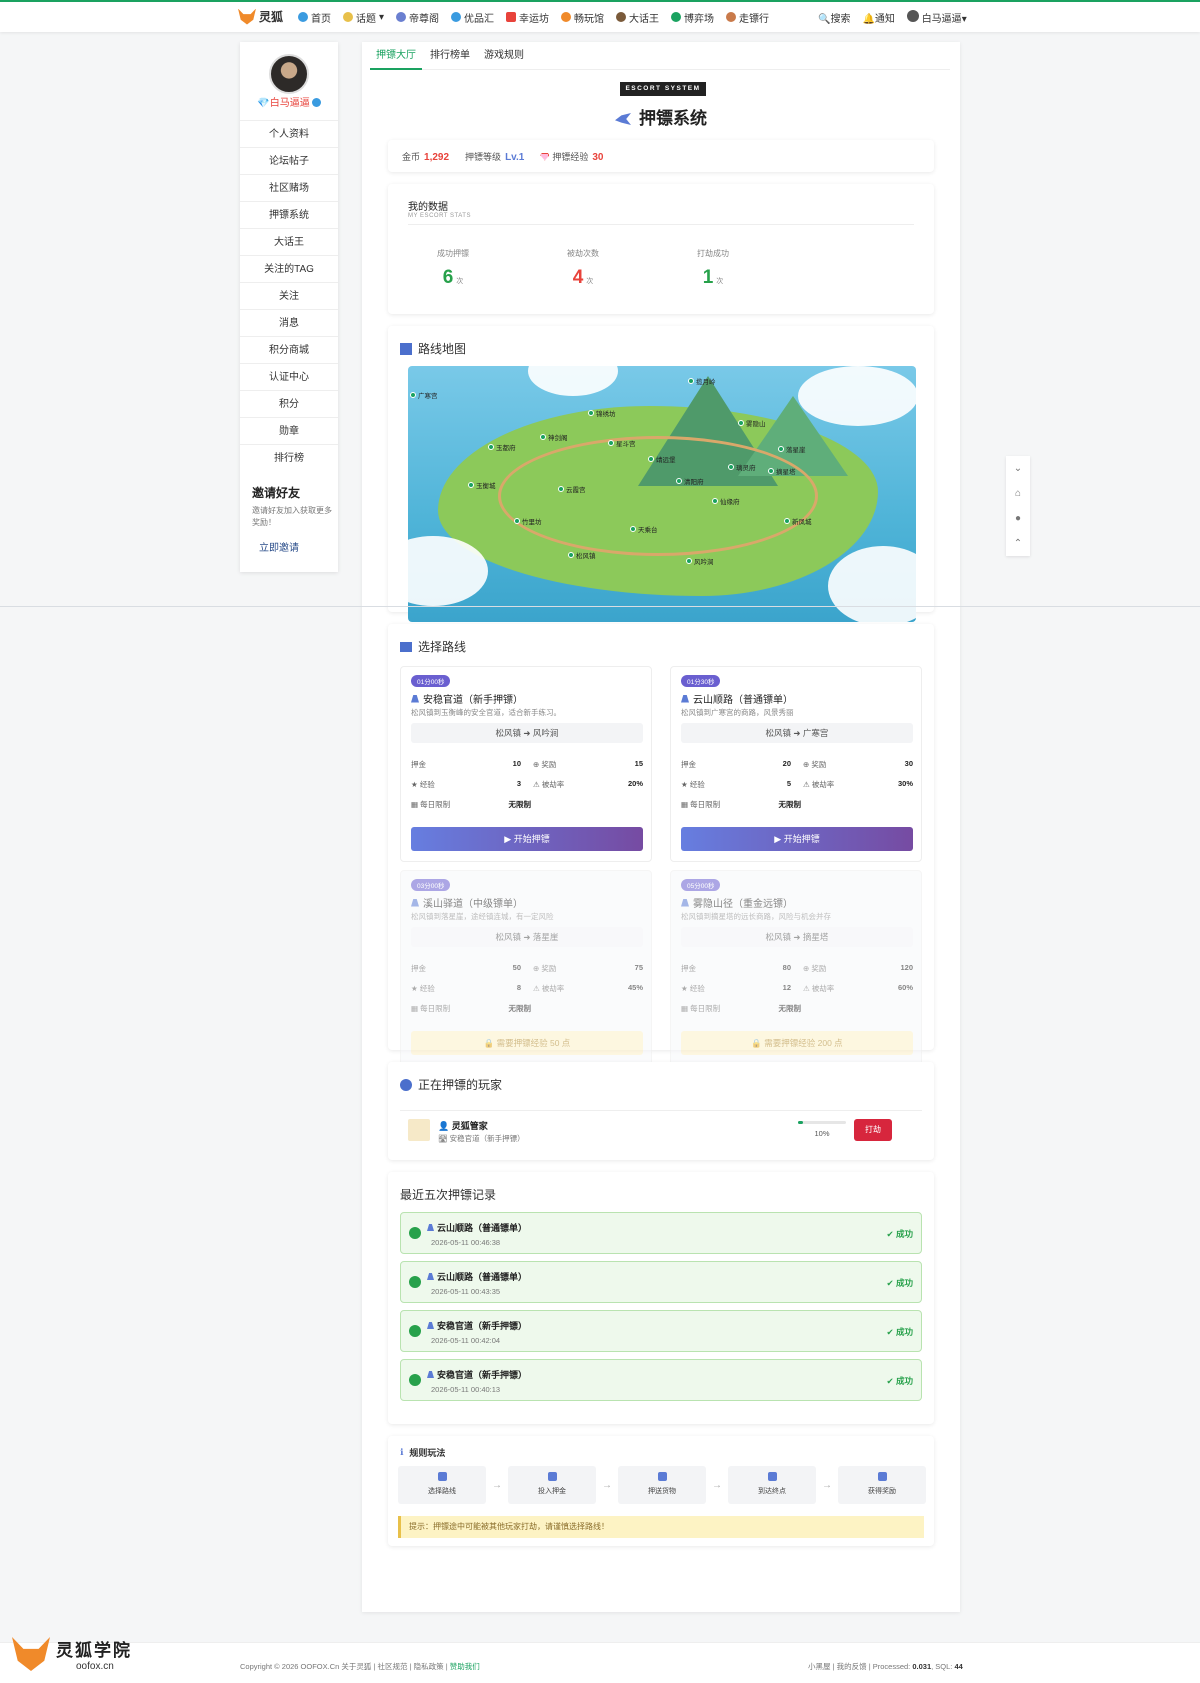 The image size is (1200, 1683). Describe the element at coordinates (621, 17) in the screenshot. I see `dahua-icon` at that location.